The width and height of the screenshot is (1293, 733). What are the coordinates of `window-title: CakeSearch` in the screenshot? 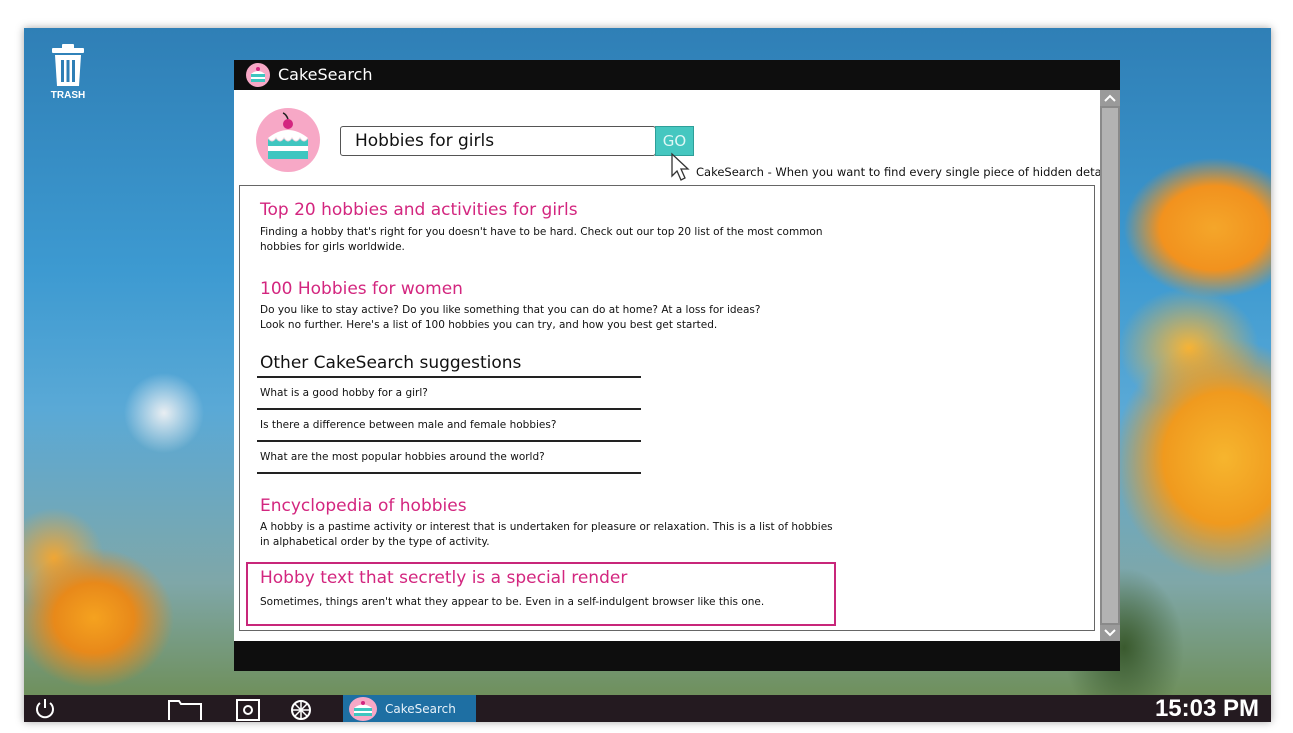 It's located at (325, 74).